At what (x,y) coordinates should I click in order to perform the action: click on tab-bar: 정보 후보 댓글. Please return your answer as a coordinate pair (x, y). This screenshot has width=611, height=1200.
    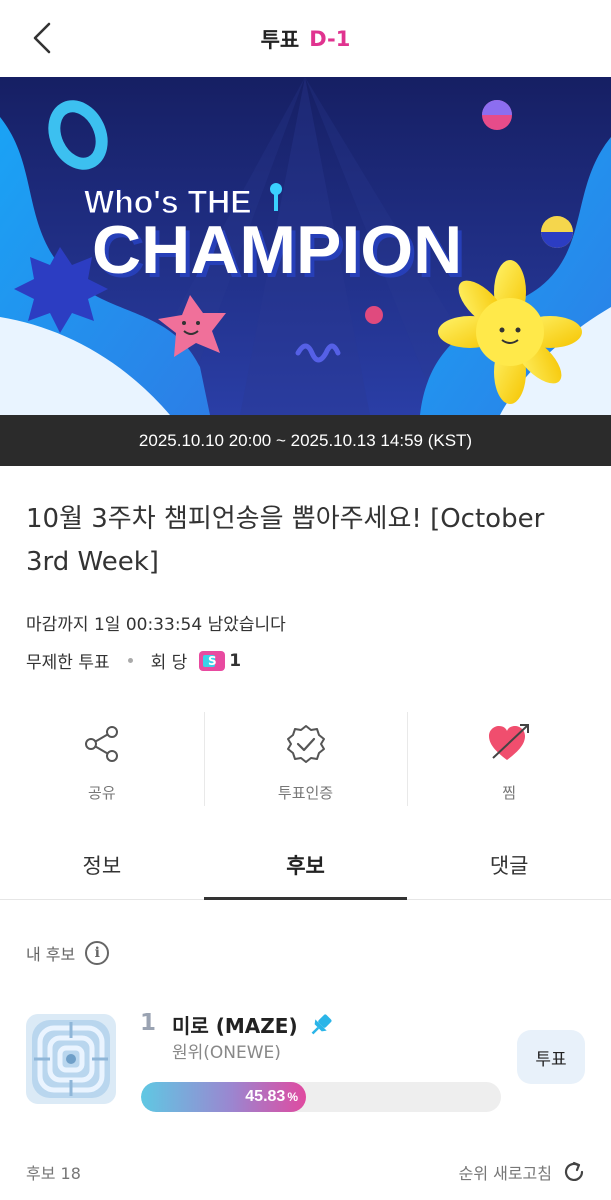
    Looking at the image, I should click on (305, 865).